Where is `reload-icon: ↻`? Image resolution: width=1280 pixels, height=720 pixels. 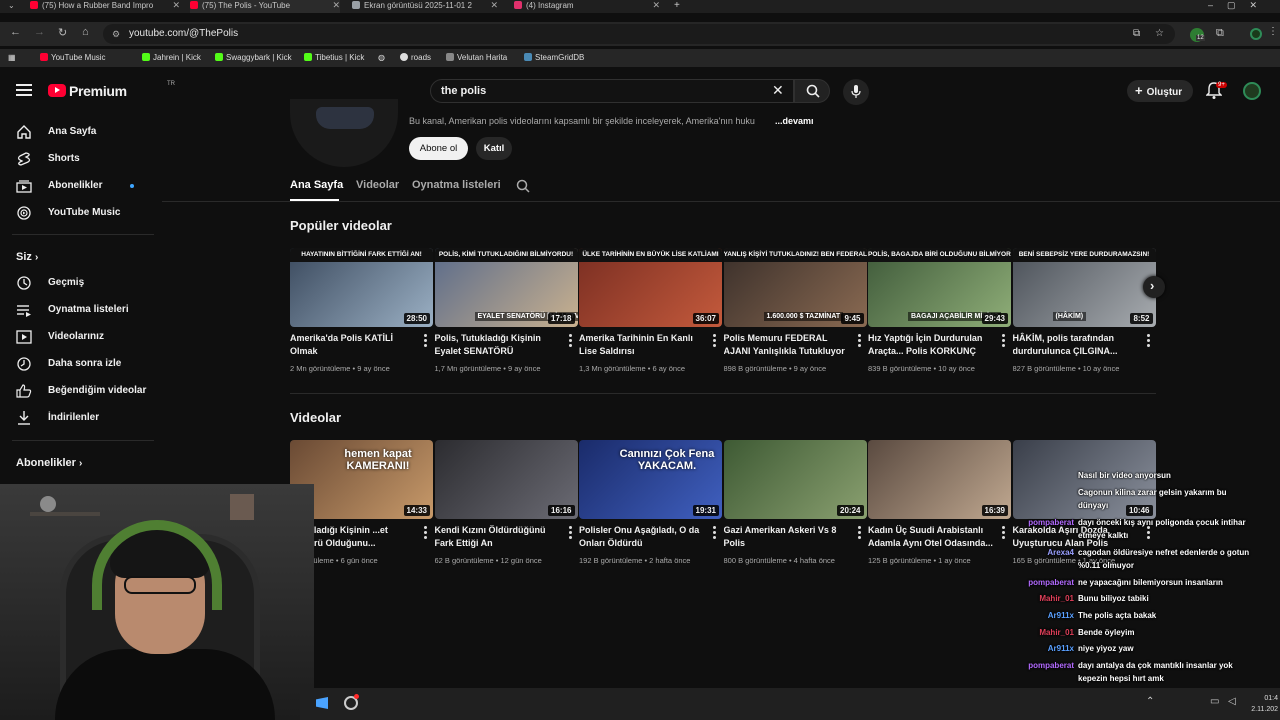 reload-icon: ↻ is located at coordinates (62, 32).